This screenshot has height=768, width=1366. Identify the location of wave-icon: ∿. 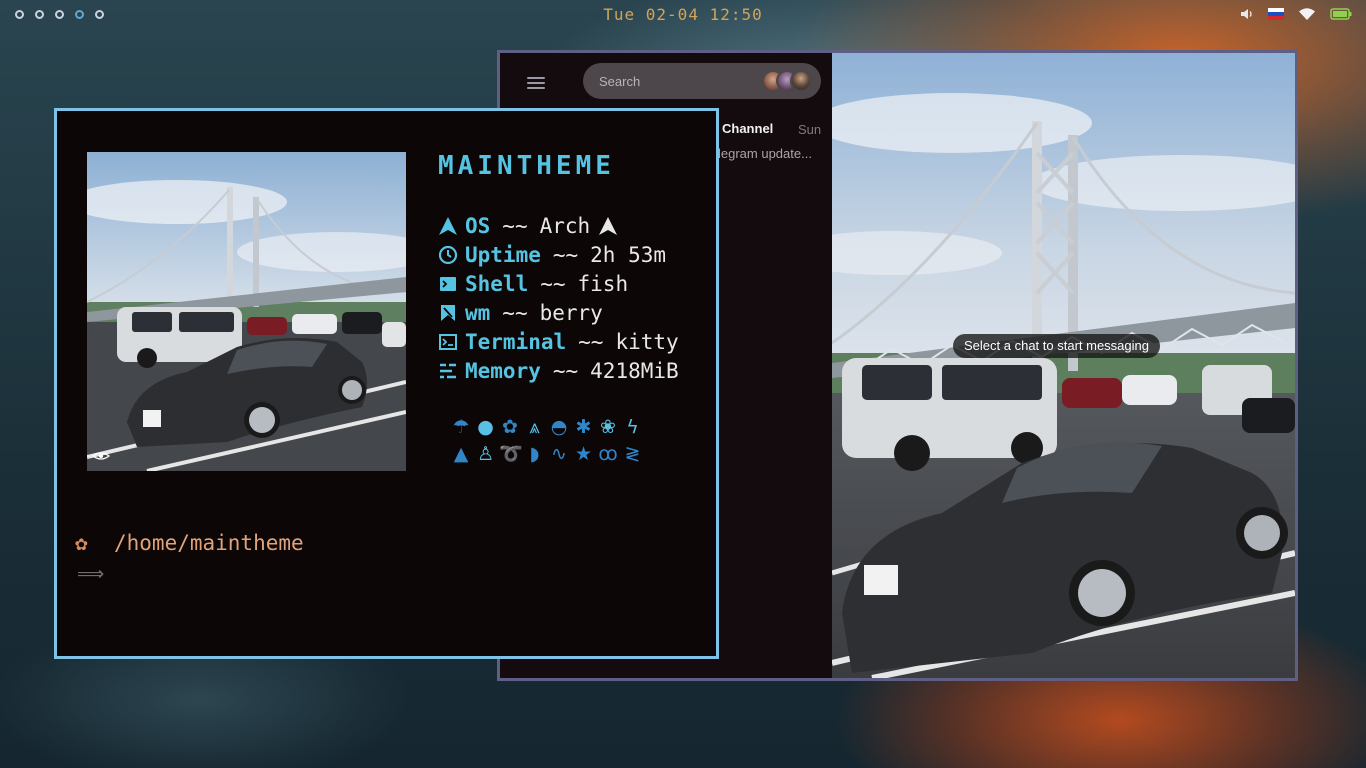
(559, 454).